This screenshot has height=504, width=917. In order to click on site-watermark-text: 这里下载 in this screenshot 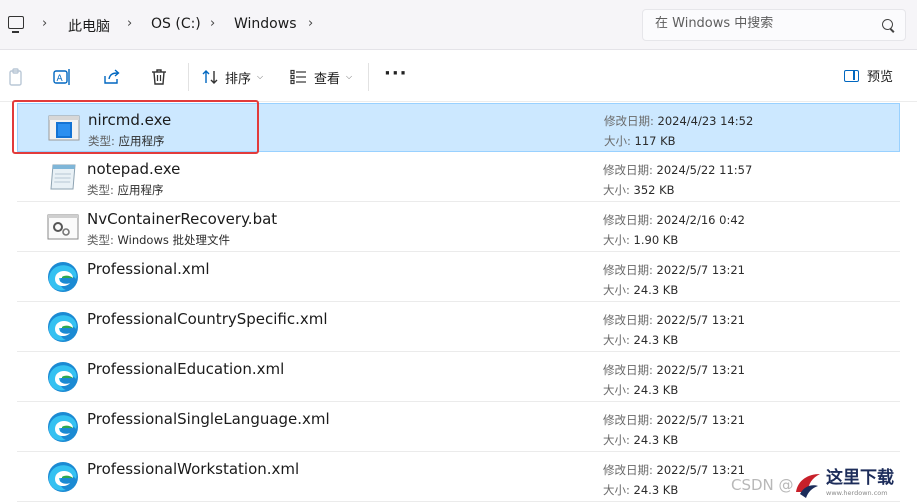, I will do `click(860, 477)`.